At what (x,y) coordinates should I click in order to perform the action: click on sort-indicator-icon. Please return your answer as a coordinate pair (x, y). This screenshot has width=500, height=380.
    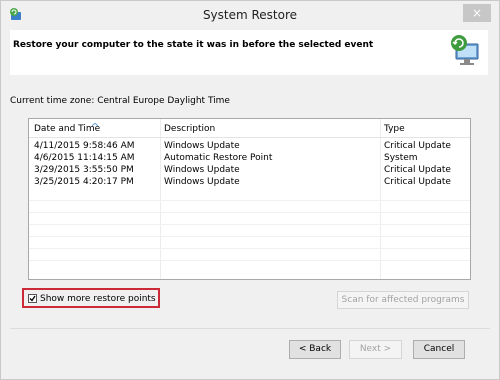
    Looking at the image, I should click on (95, 123).